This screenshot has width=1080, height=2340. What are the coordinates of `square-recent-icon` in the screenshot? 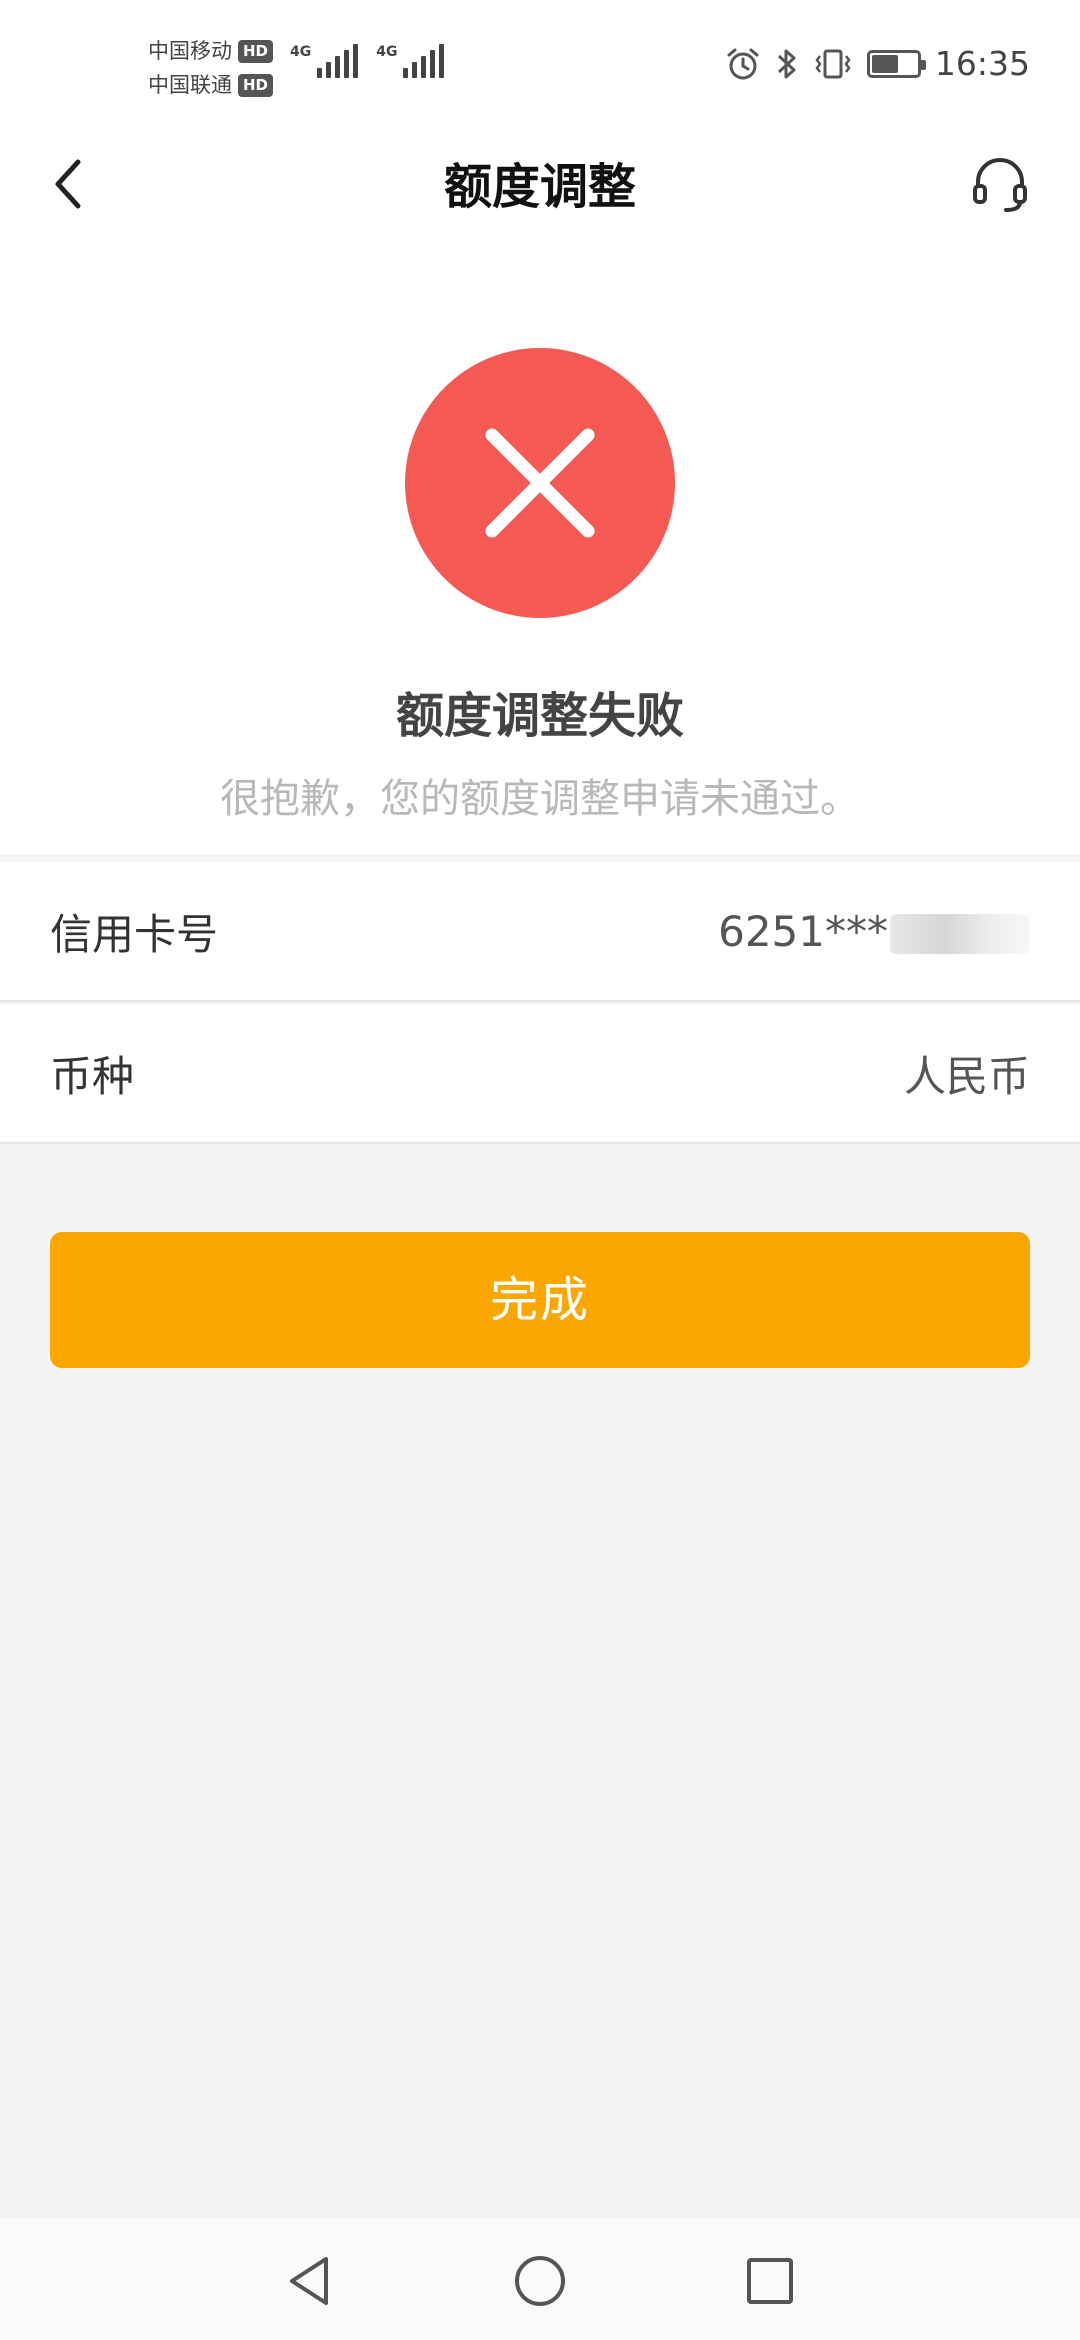 It's located at (770, 2281).